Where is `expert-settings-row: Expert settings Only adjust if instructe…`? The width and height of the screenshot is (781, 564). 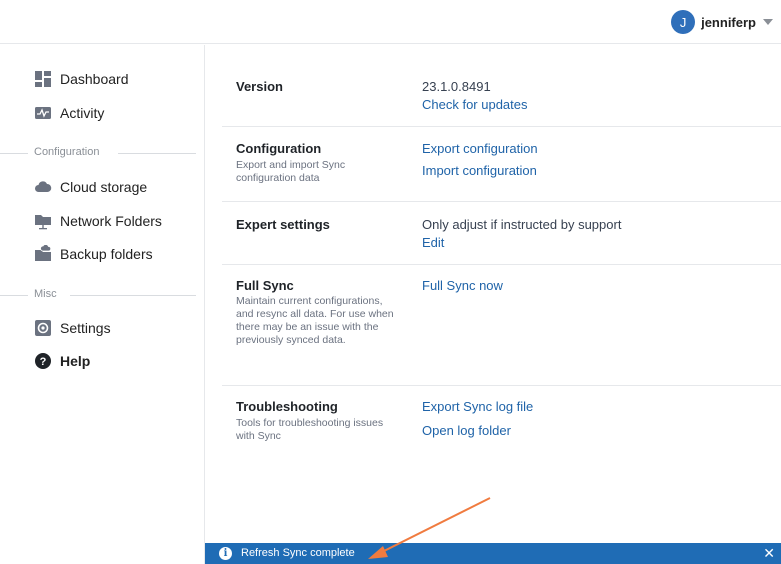 expert-settings-row: Expert settings Only adjust if instructe… is located at coordinates (501, 233).